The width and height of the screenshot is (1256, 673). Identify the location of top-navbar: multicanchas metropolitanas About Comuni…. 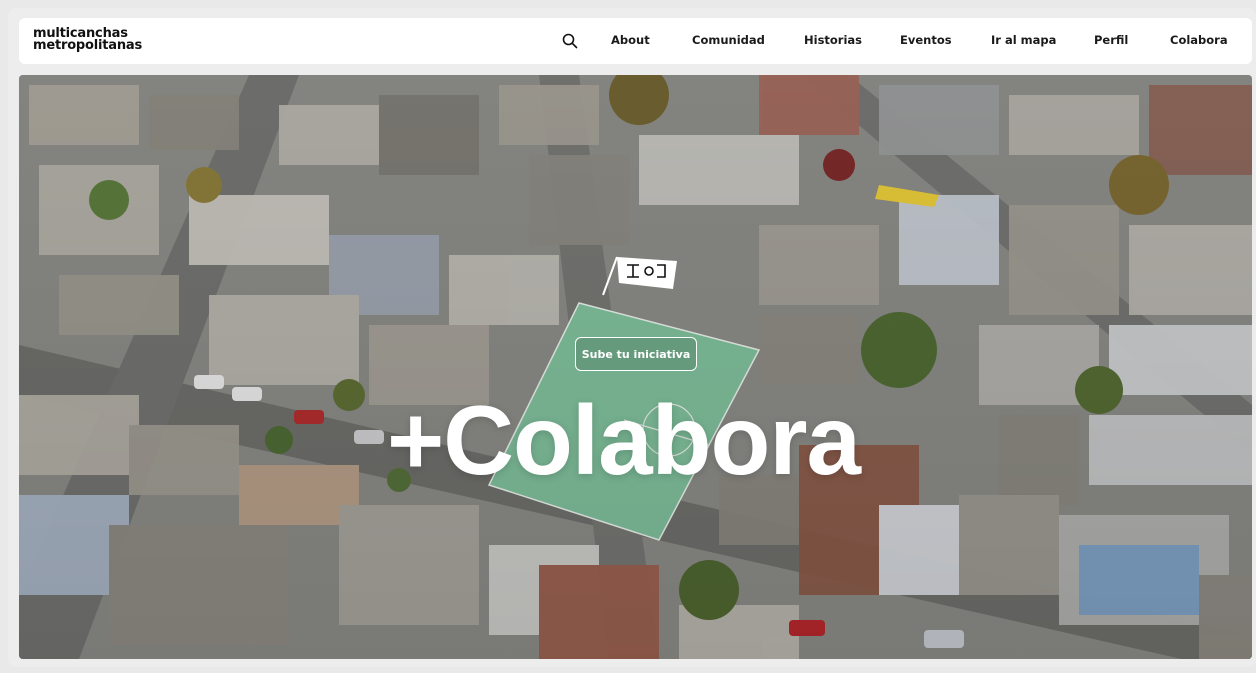
(635, 41).